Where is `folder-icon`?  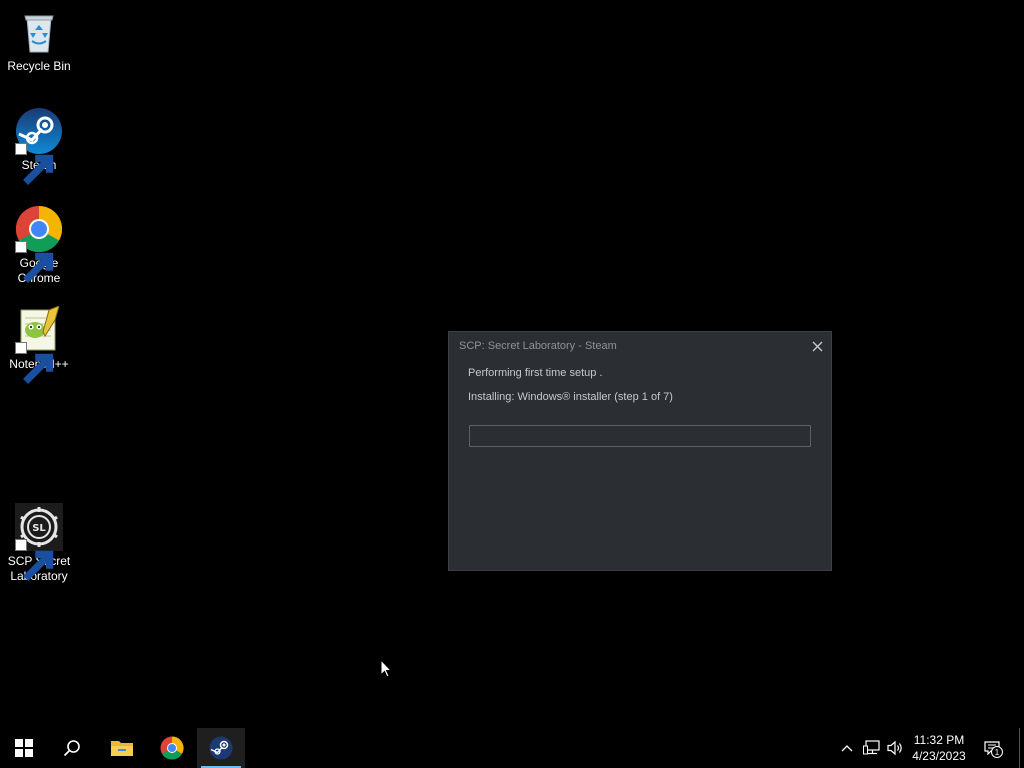
folder-icon is located at coordinates (122, 748).